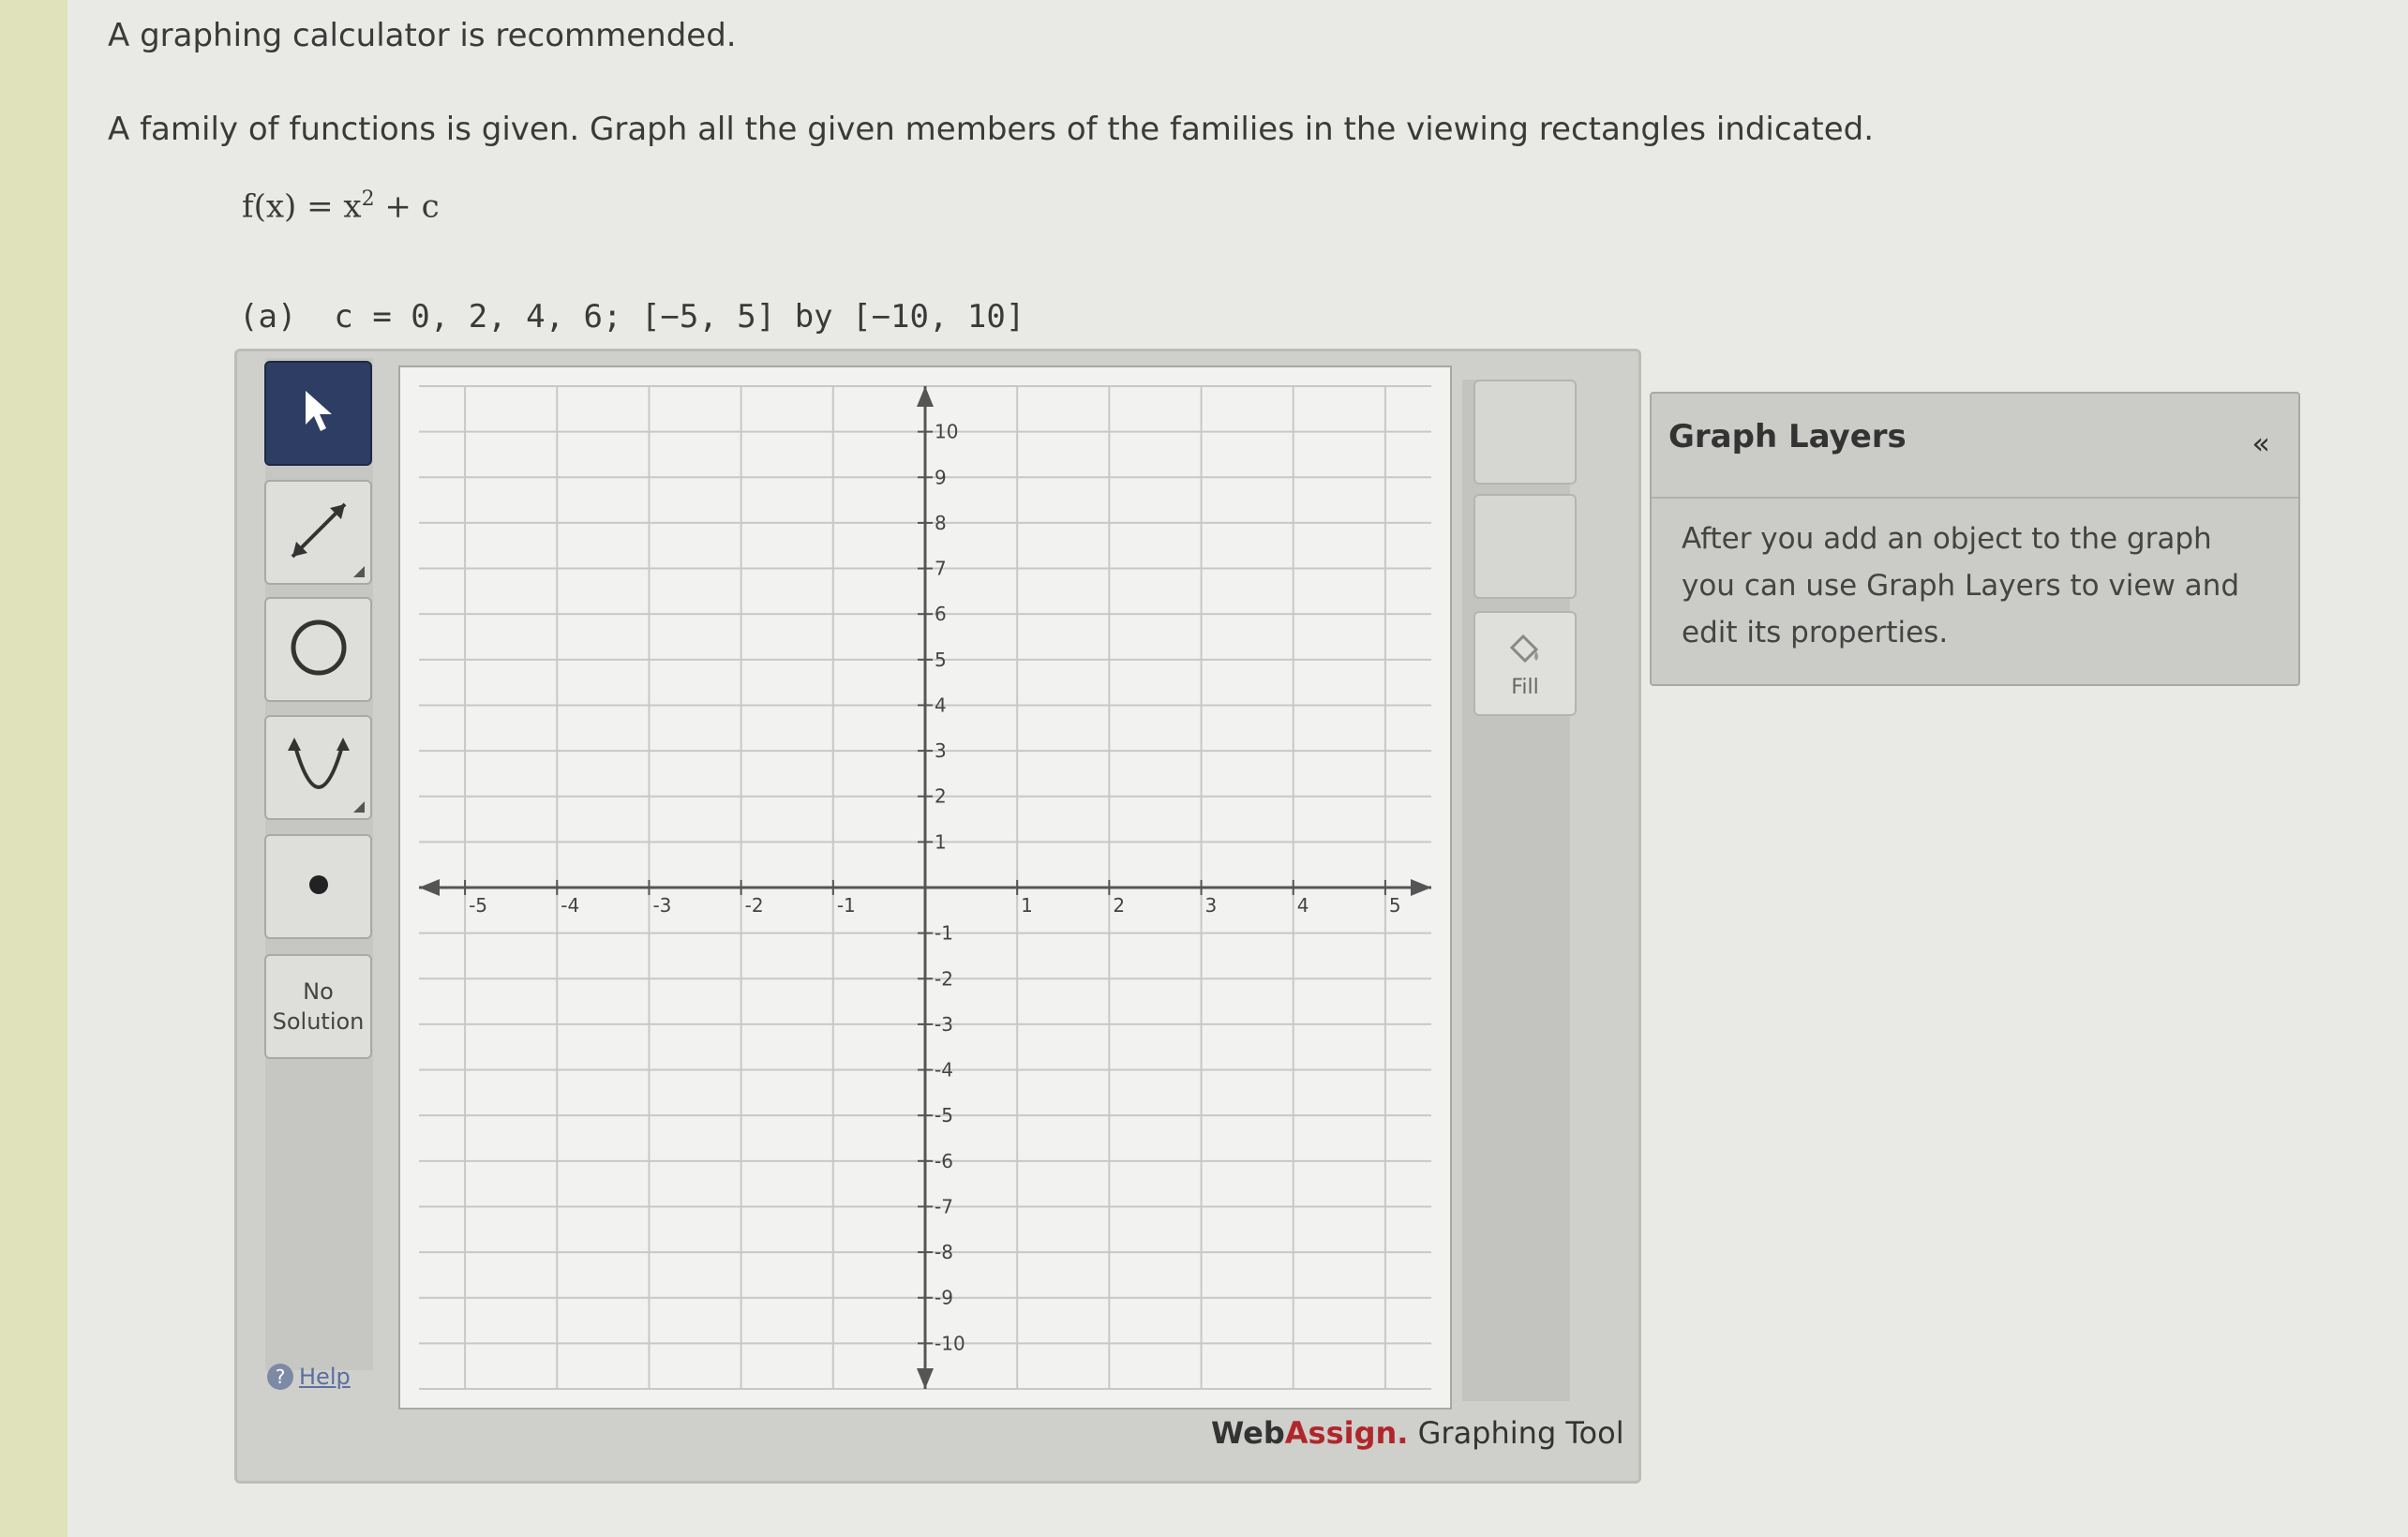 Image resolution: width=2408 pixels, height=1537 pixels. Describe the element at coordinates (661, 906) in the screenshot. I see `x-tick-label: -3` at that location.